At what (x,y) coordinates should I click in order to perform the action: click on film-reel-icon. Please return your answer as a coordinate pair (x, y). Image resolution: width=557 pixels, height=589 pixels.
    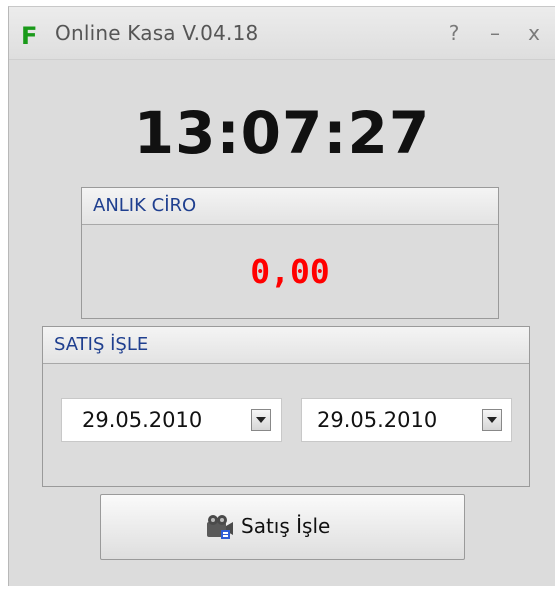
    Looking at the image, I should click on (220, 527).